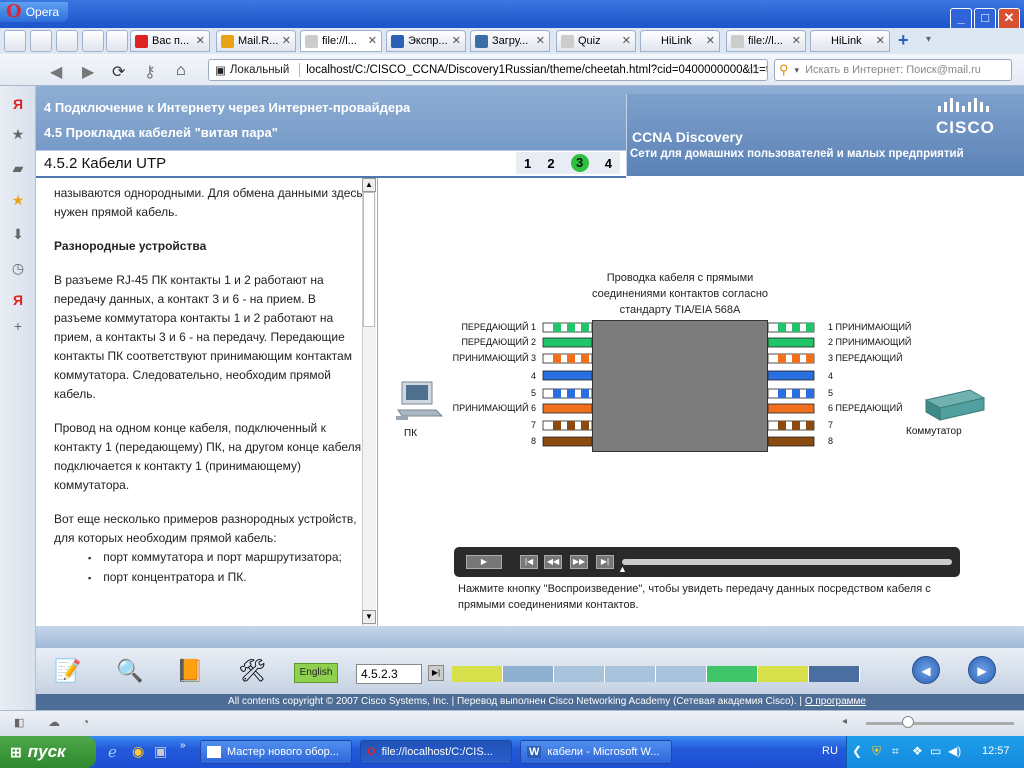 The width and height of the screenshot is (1024, 768). I want to click on playback-slider, so click(787, 562).